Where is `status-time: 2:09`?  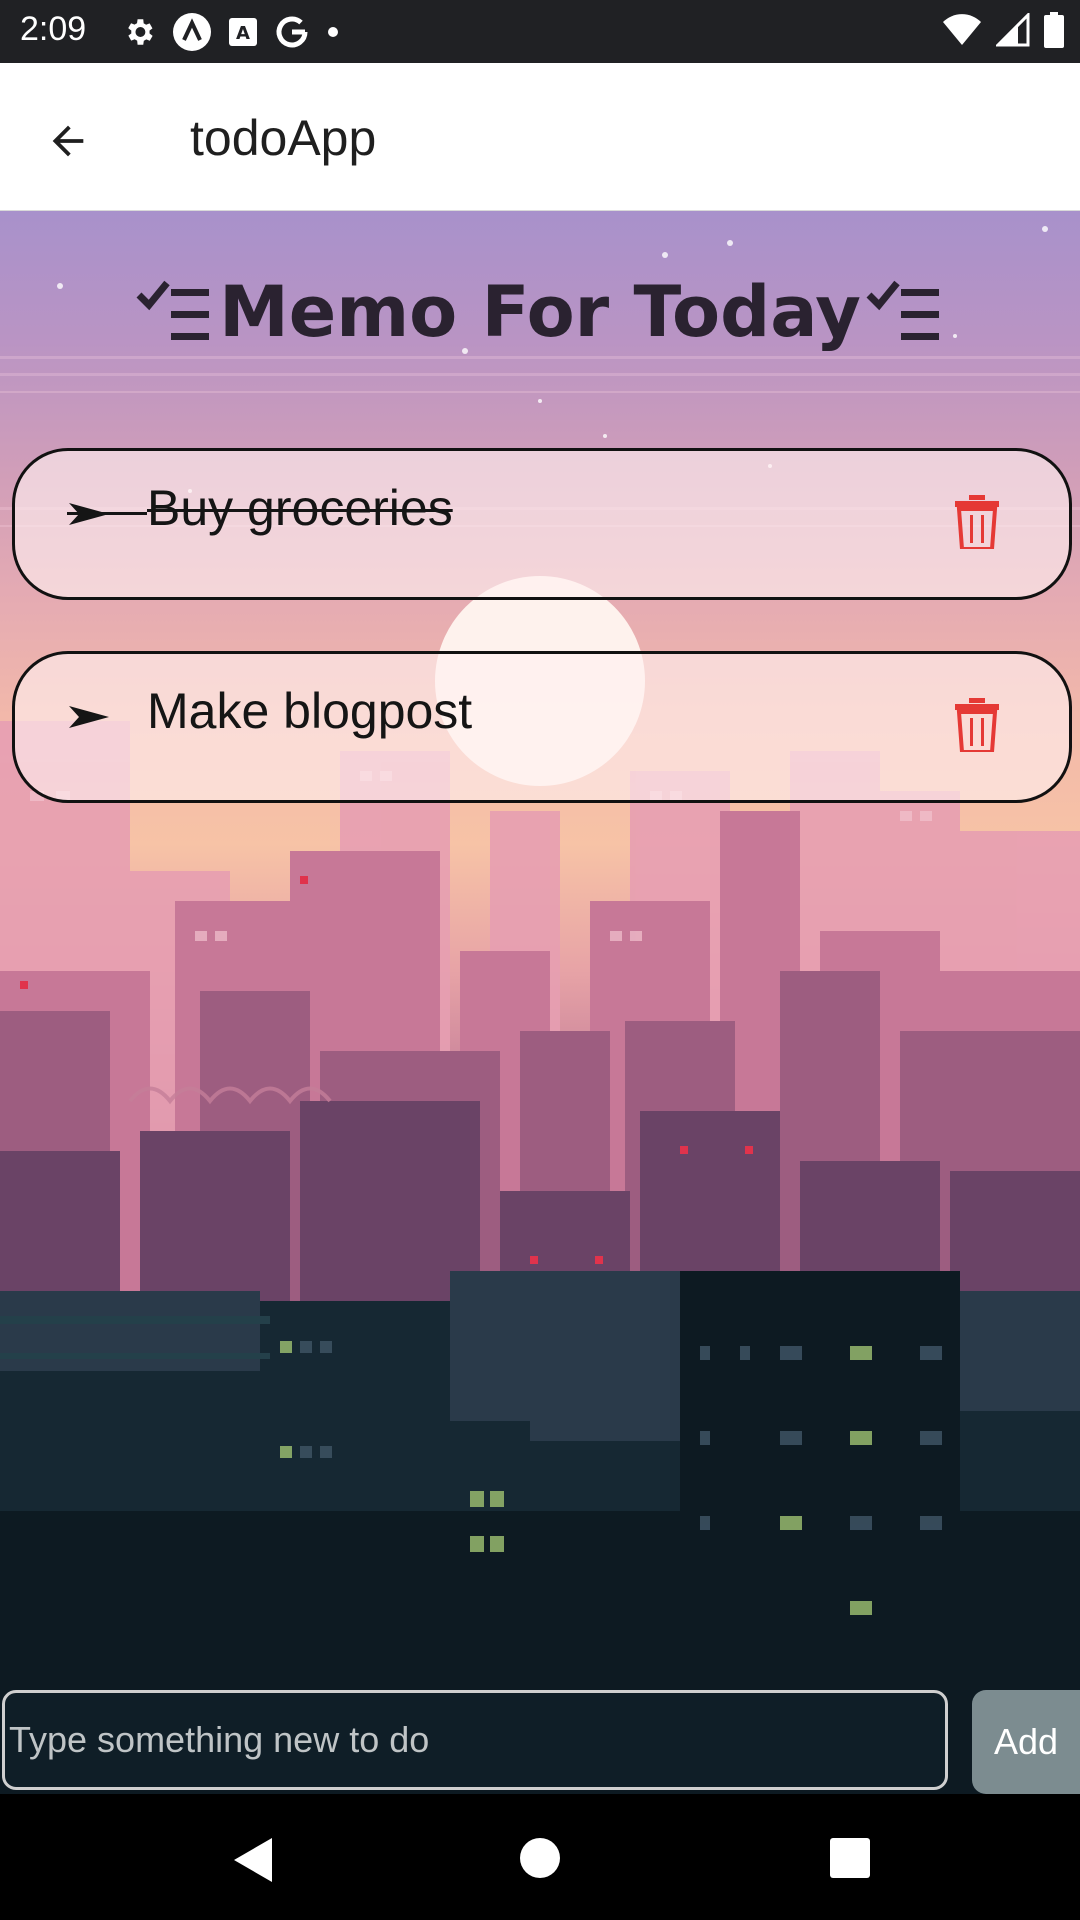 status-time: 2:09 is located at coordinates (53, 29).